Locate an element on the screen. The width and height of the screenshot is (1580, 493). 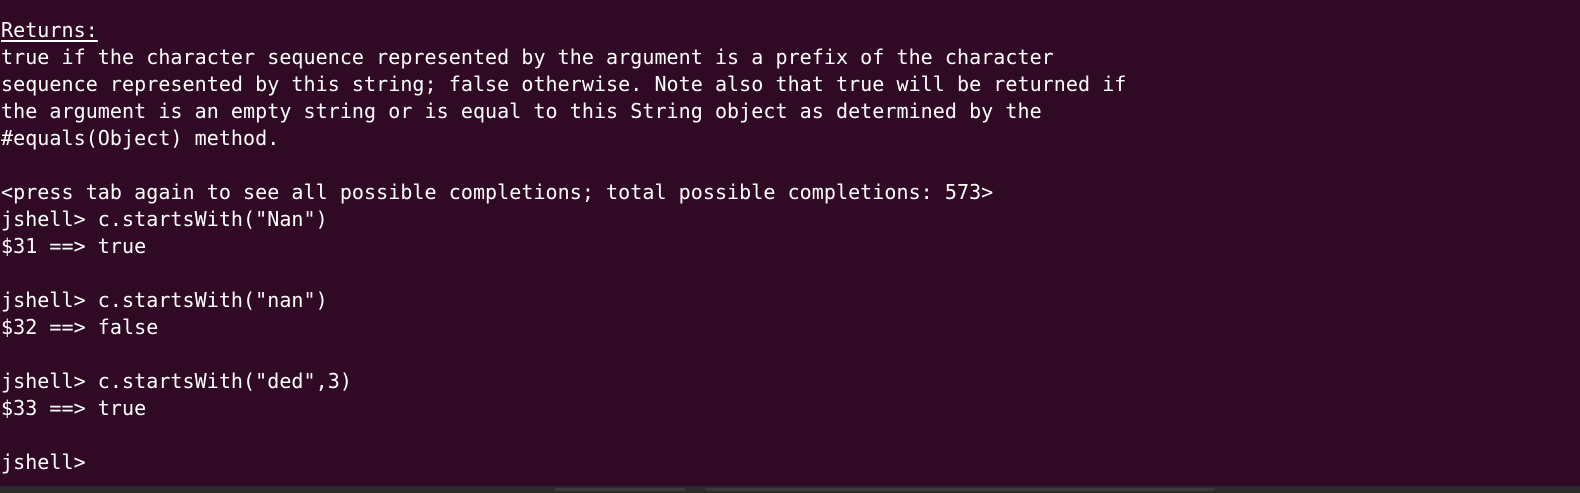
command-line: jshell> c.startsWith("ded",3) is located at coordinates (176, 381).